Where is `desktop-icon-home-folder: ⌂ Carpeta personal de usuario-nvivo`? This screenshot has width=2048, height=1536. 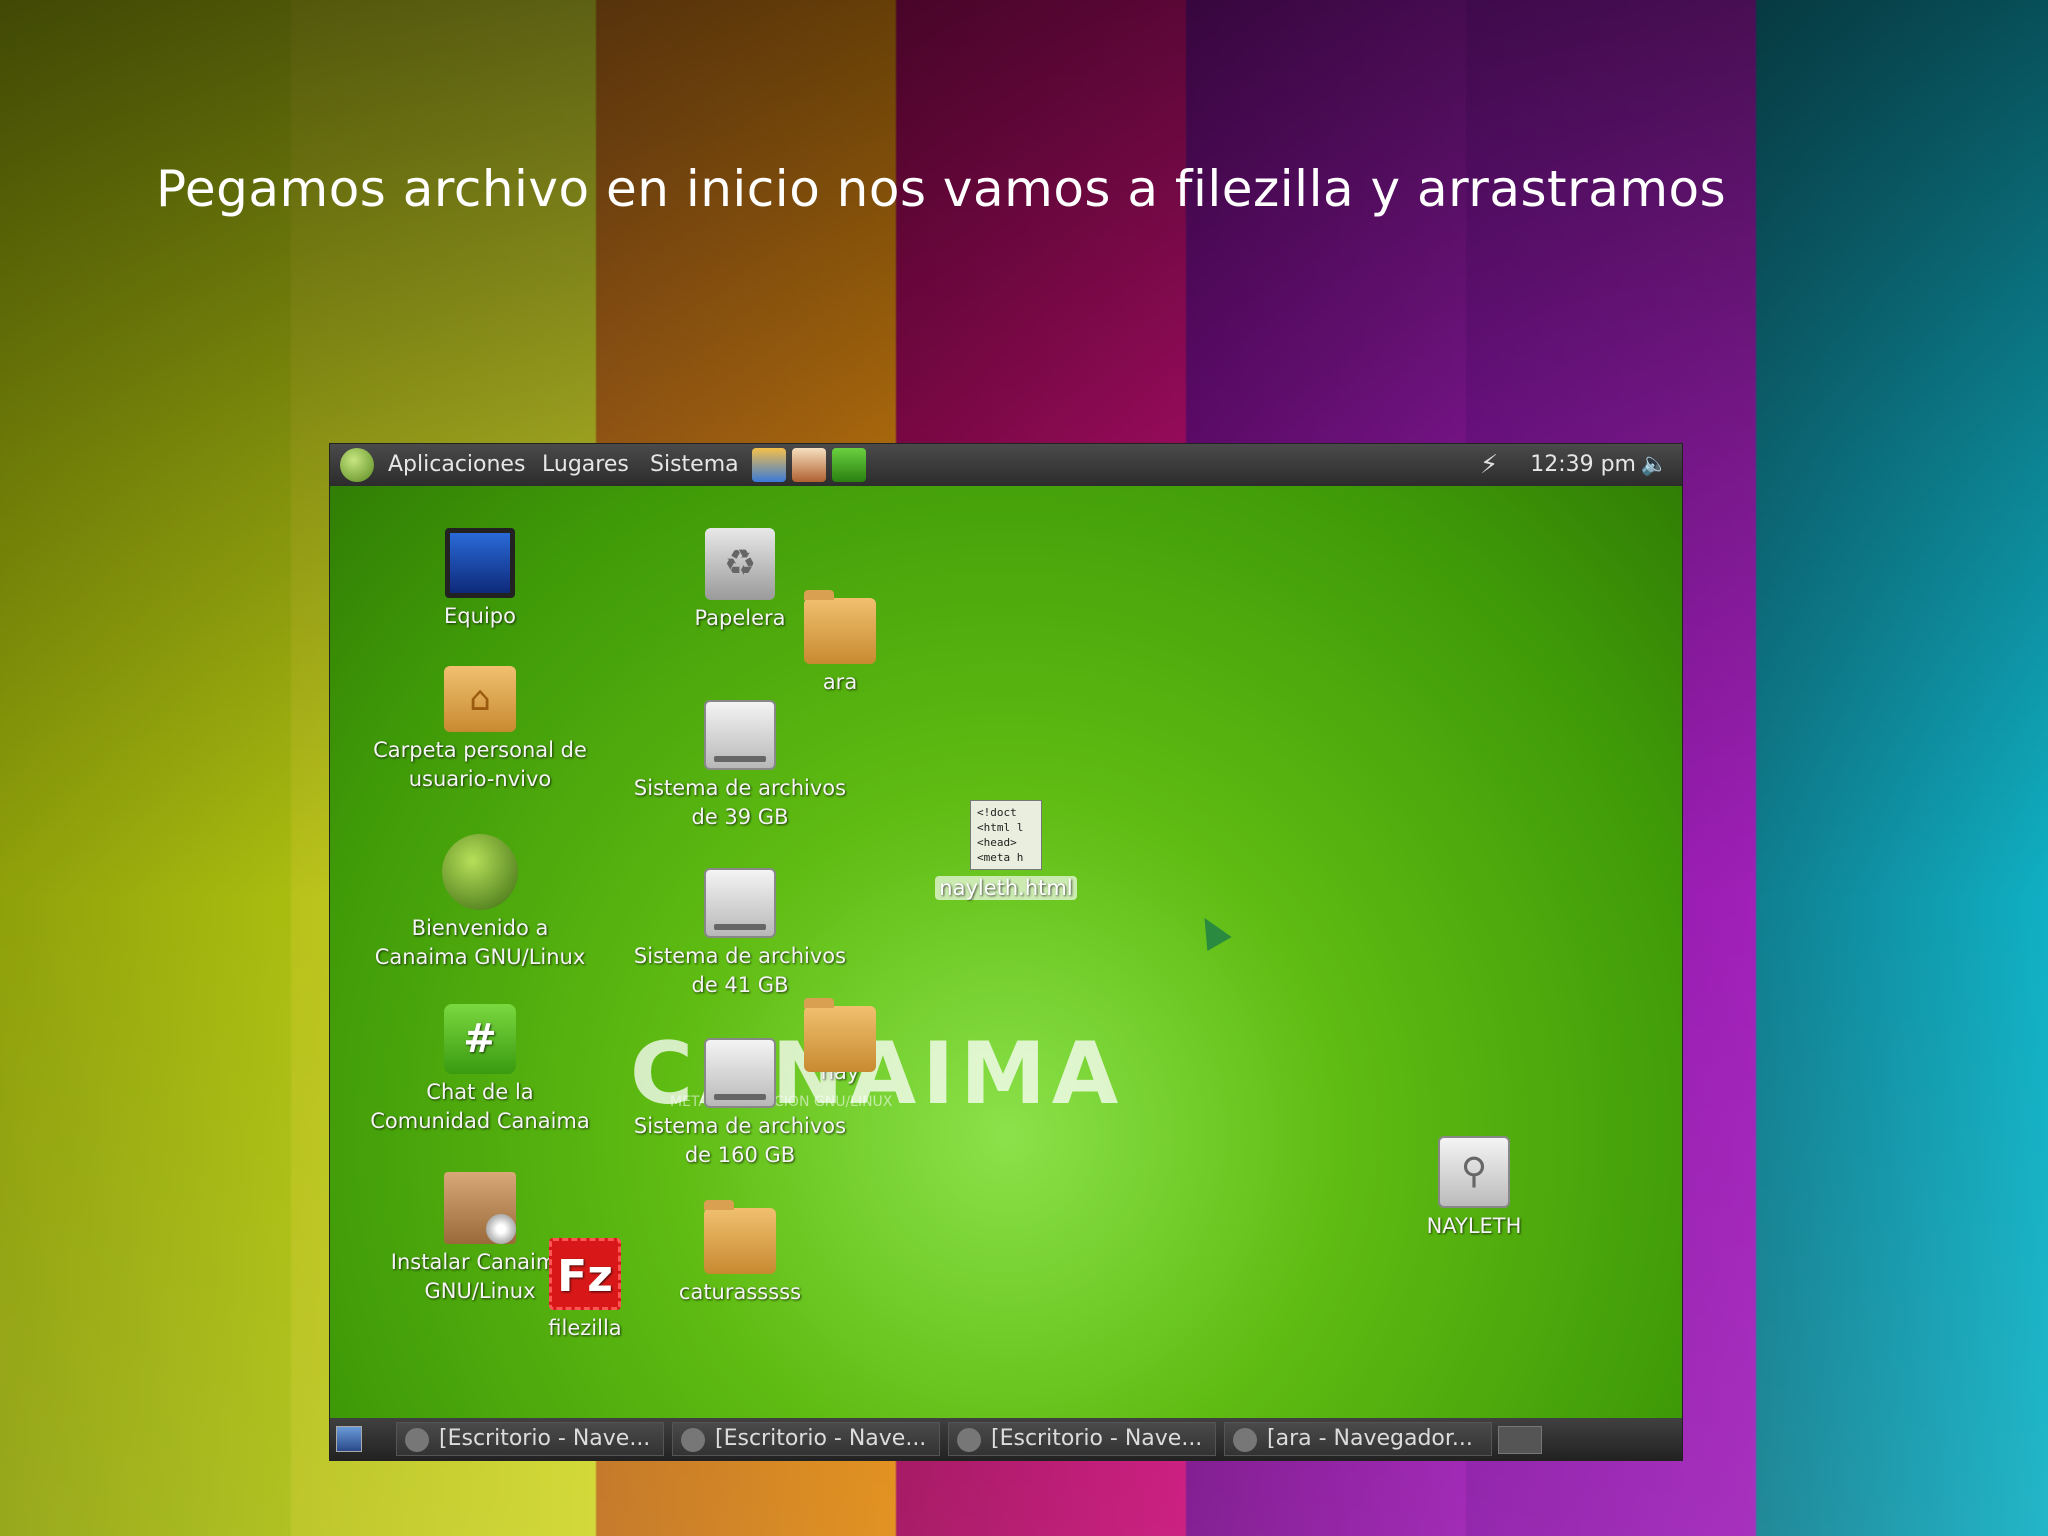 desktop-icon-home-folder: ⌂ Carpeta personal de usuario-nvivo is located at coordinates (480, 730).